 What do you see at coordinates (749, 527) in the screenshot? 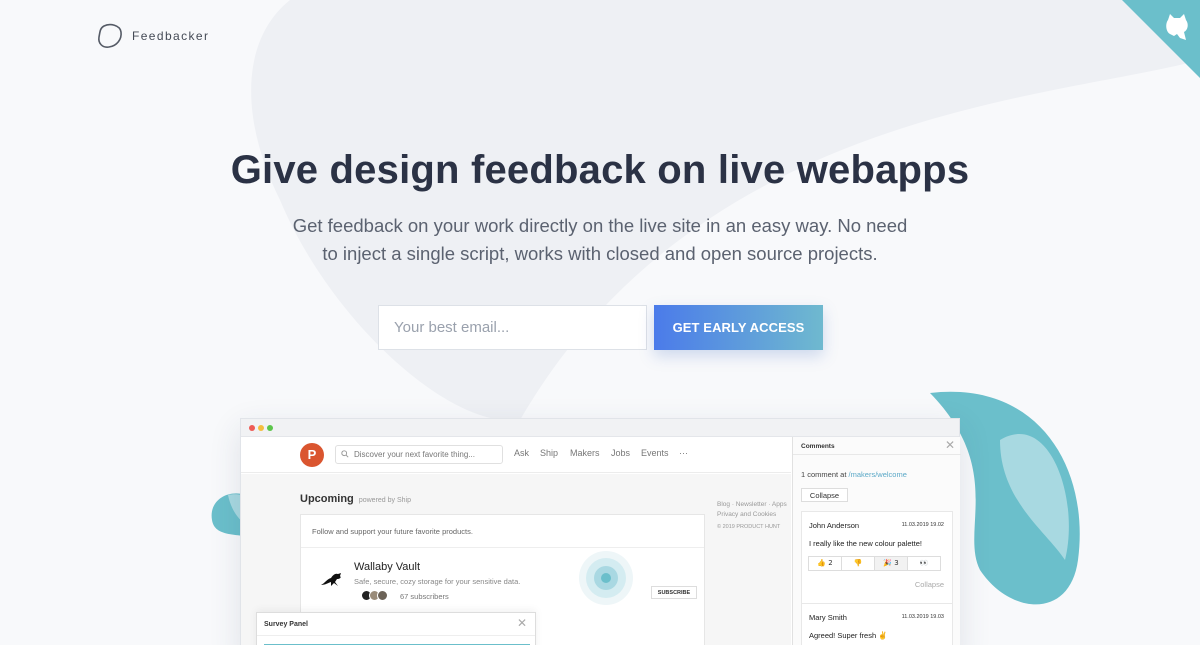
I see `footer-copyright: © 2019 PRODUCT HUNT` at bounding box center [749, 527].